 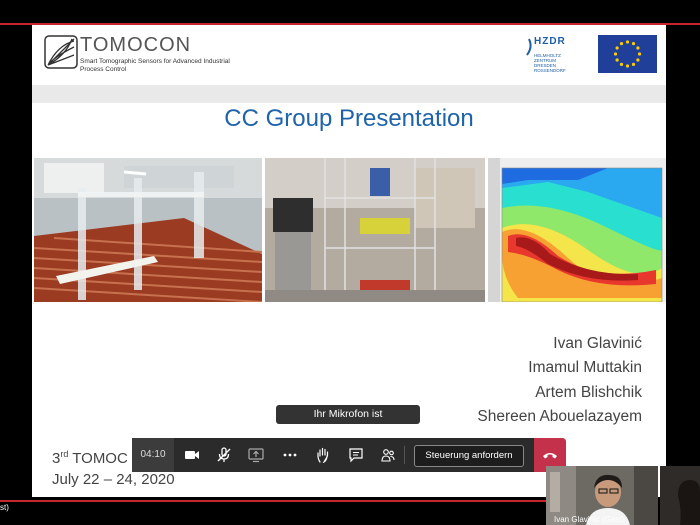 What do you see at coordinates (61, 52) in the screenshot?
I see `tomocon-logo-icon` at bounding box center [61, 52].